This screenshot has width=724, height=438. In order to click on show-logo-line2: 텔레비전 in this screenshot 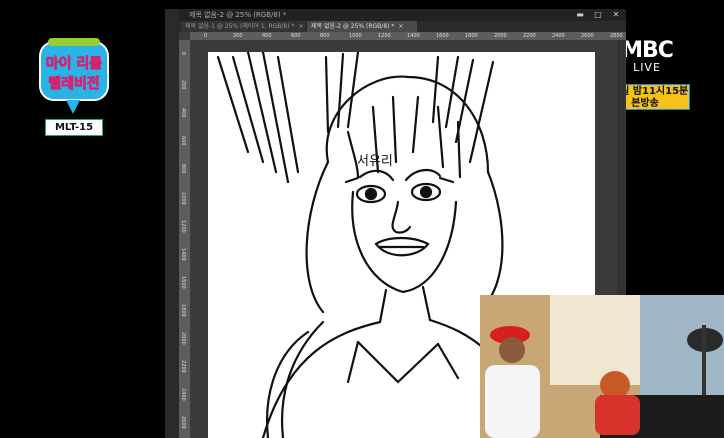, I will do `click(74, 83)`.